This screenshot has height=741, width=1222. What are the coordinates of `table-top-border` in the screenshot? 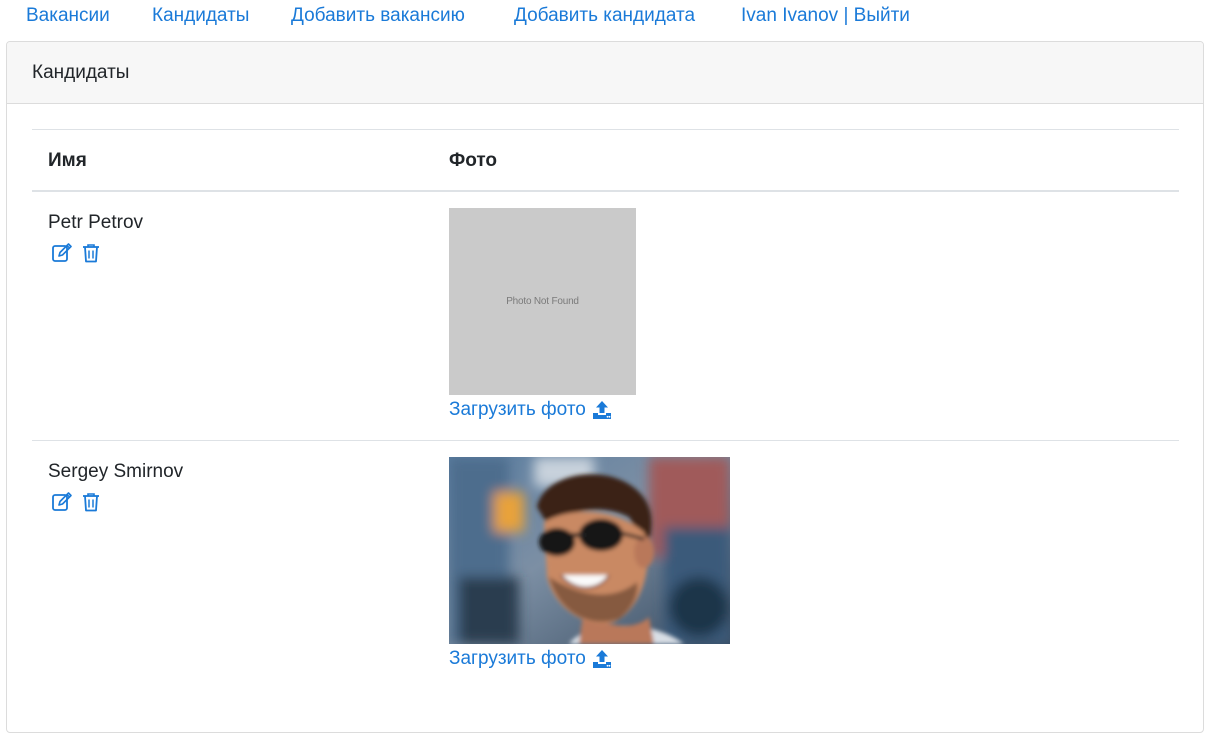 It's located at (605, 129).